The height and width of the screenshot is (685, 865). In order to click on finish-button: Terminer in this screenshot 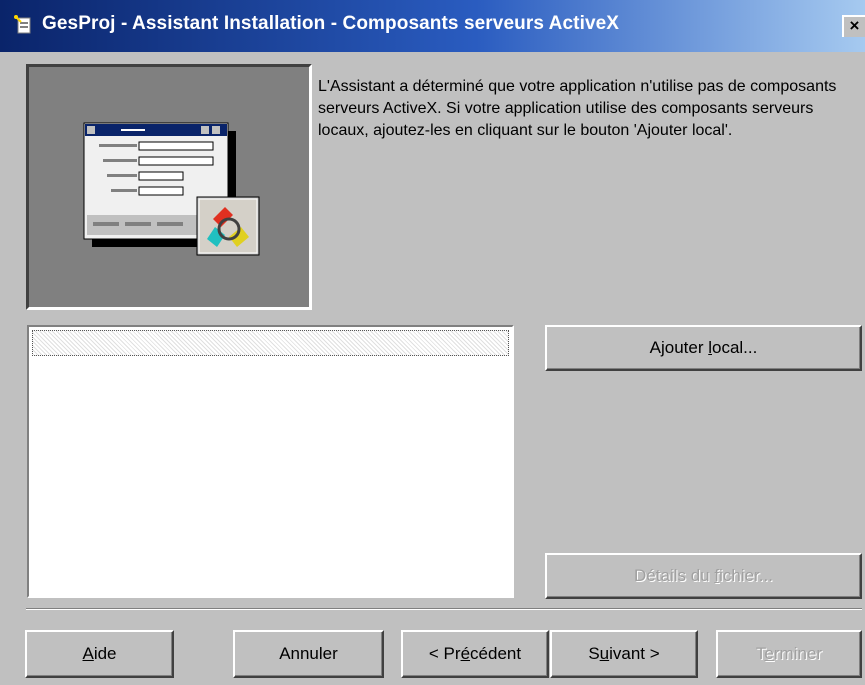, I will do `click(789, 654)`.